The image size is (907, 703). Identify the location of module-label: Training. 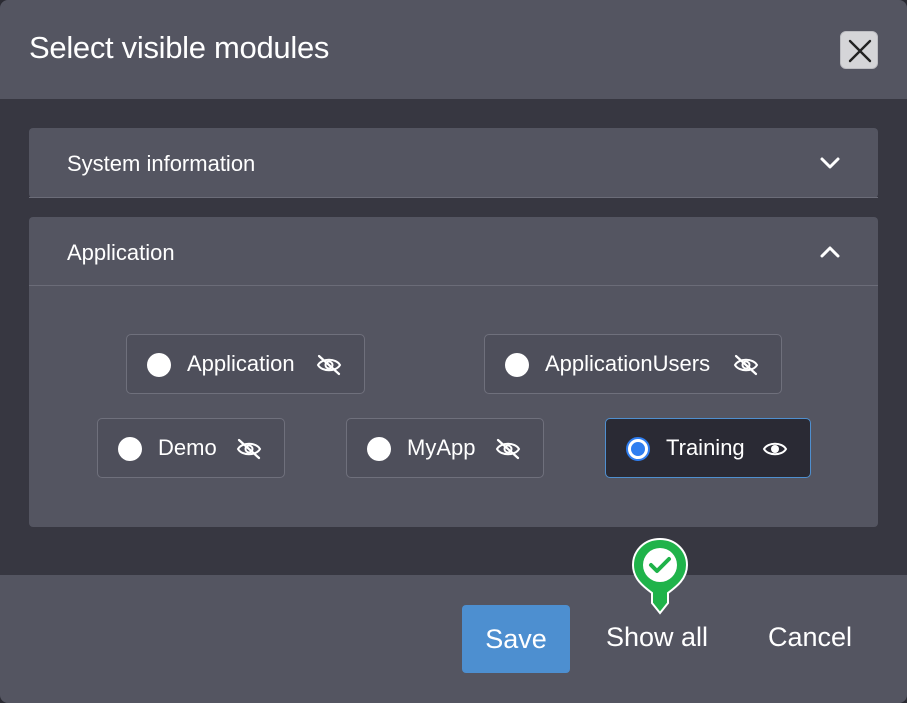
(705, 447).